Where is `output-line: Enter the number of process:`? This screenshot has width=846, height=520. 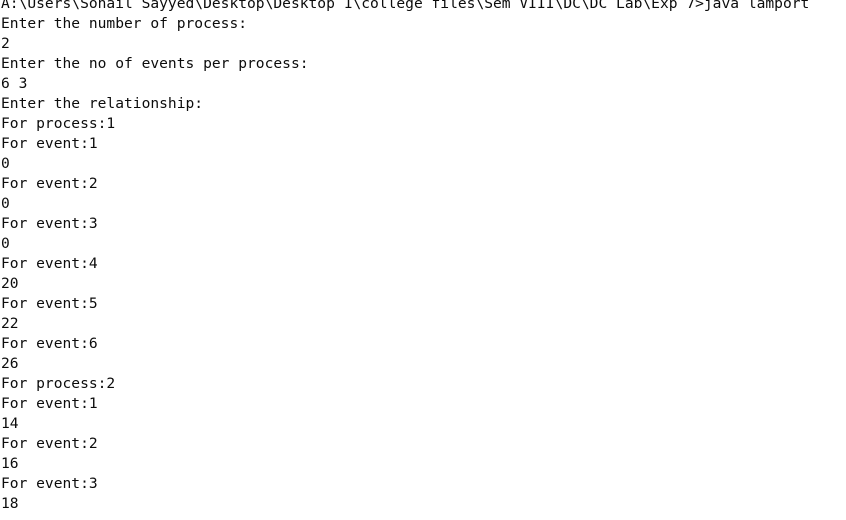 output-line: Enter the number of process: is located at coordinates (124, 23).